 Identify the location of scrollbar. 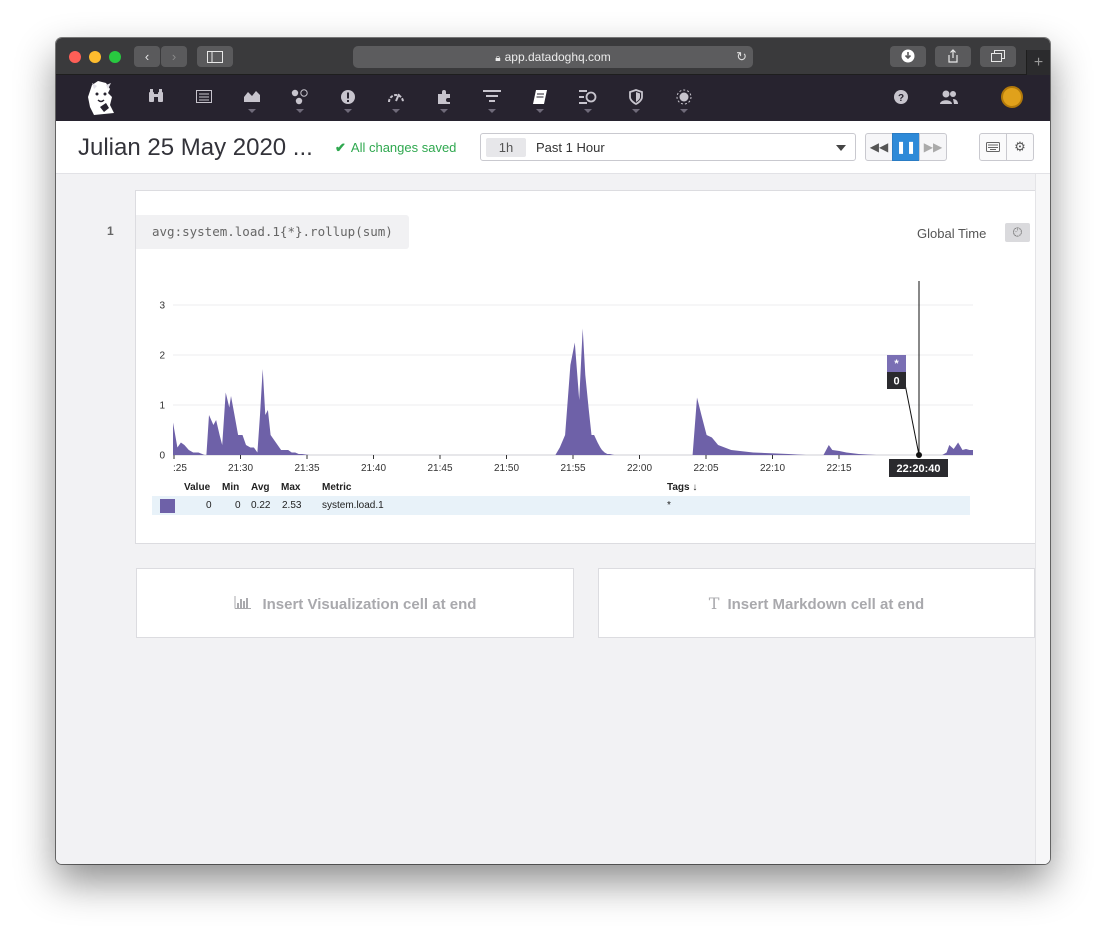
(1042, 519).